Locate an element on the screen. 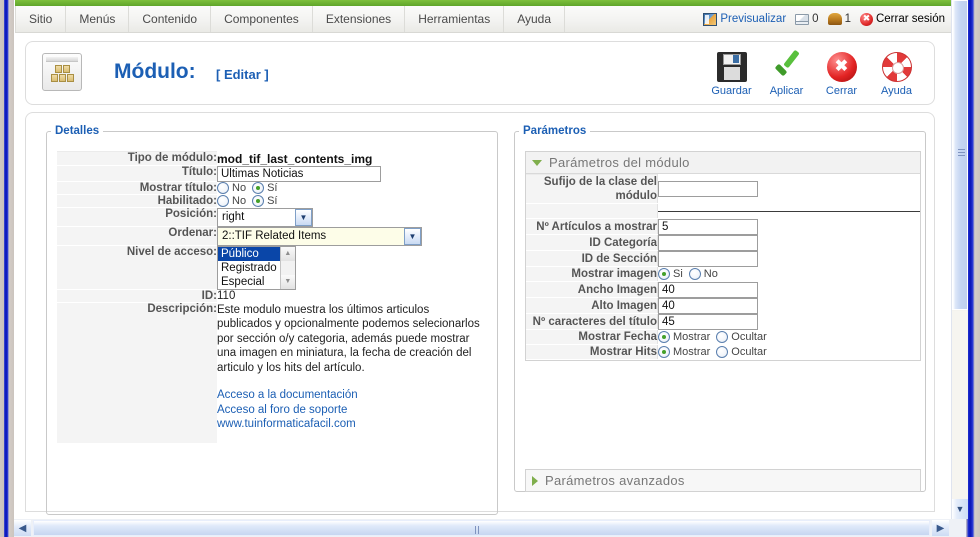 This screenshot has height=537, width=980. id-label: ID: is located at coordinates (137, 296).